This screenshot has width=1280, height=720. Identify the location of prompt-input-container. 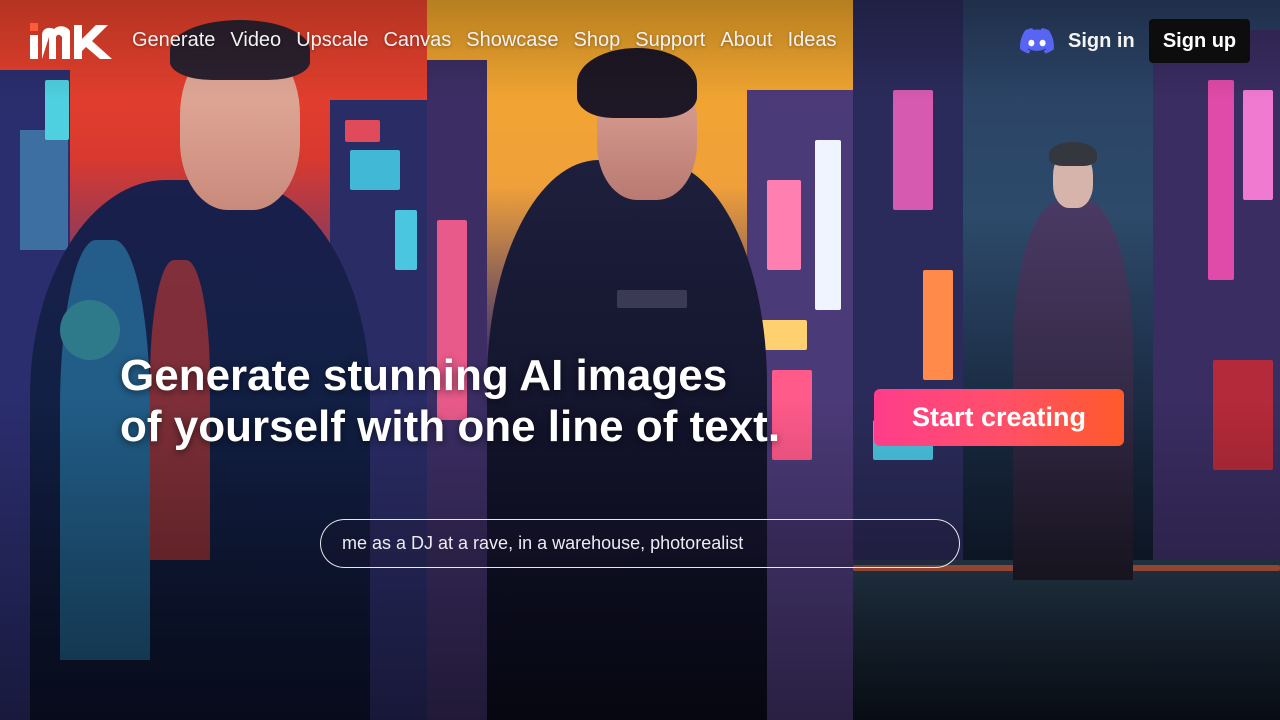
(640, 543).